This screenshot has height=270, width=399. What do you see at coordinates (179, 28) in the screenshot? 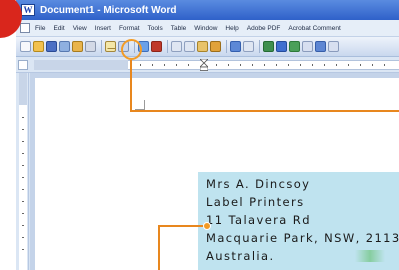
I see `menu-table: Table` at bounding box center [179, 28].